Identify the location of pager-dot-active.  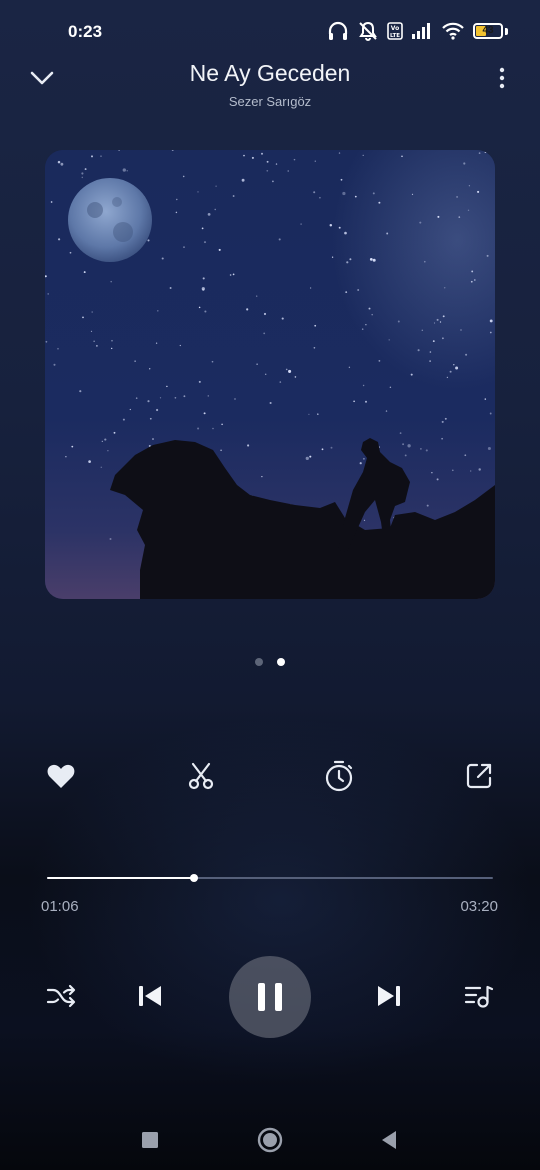
(281, 662).